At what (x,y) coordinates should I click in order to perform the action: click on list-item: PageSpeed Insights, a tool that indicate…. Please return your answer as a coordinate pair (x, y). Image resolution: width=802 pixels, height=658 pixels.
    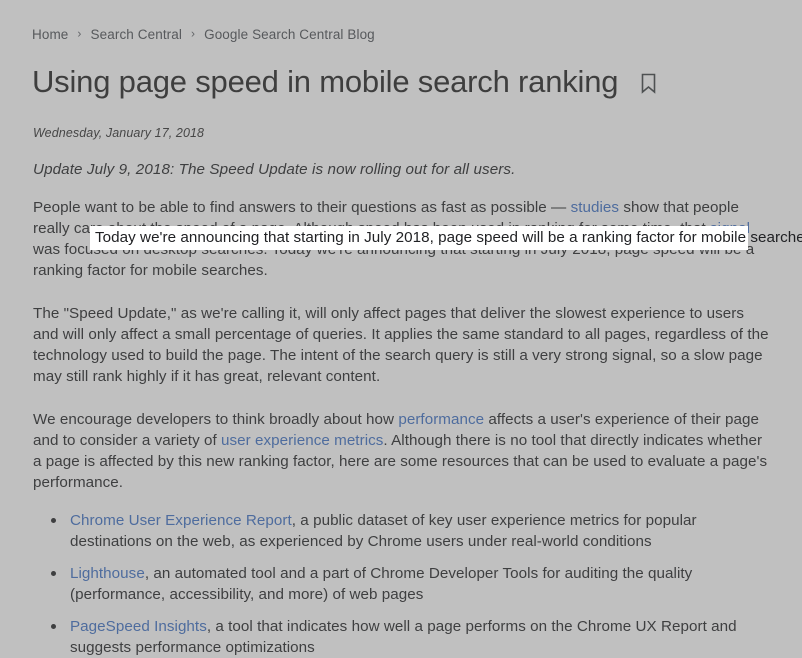
    Looking at the image, I should click on (410, 637).